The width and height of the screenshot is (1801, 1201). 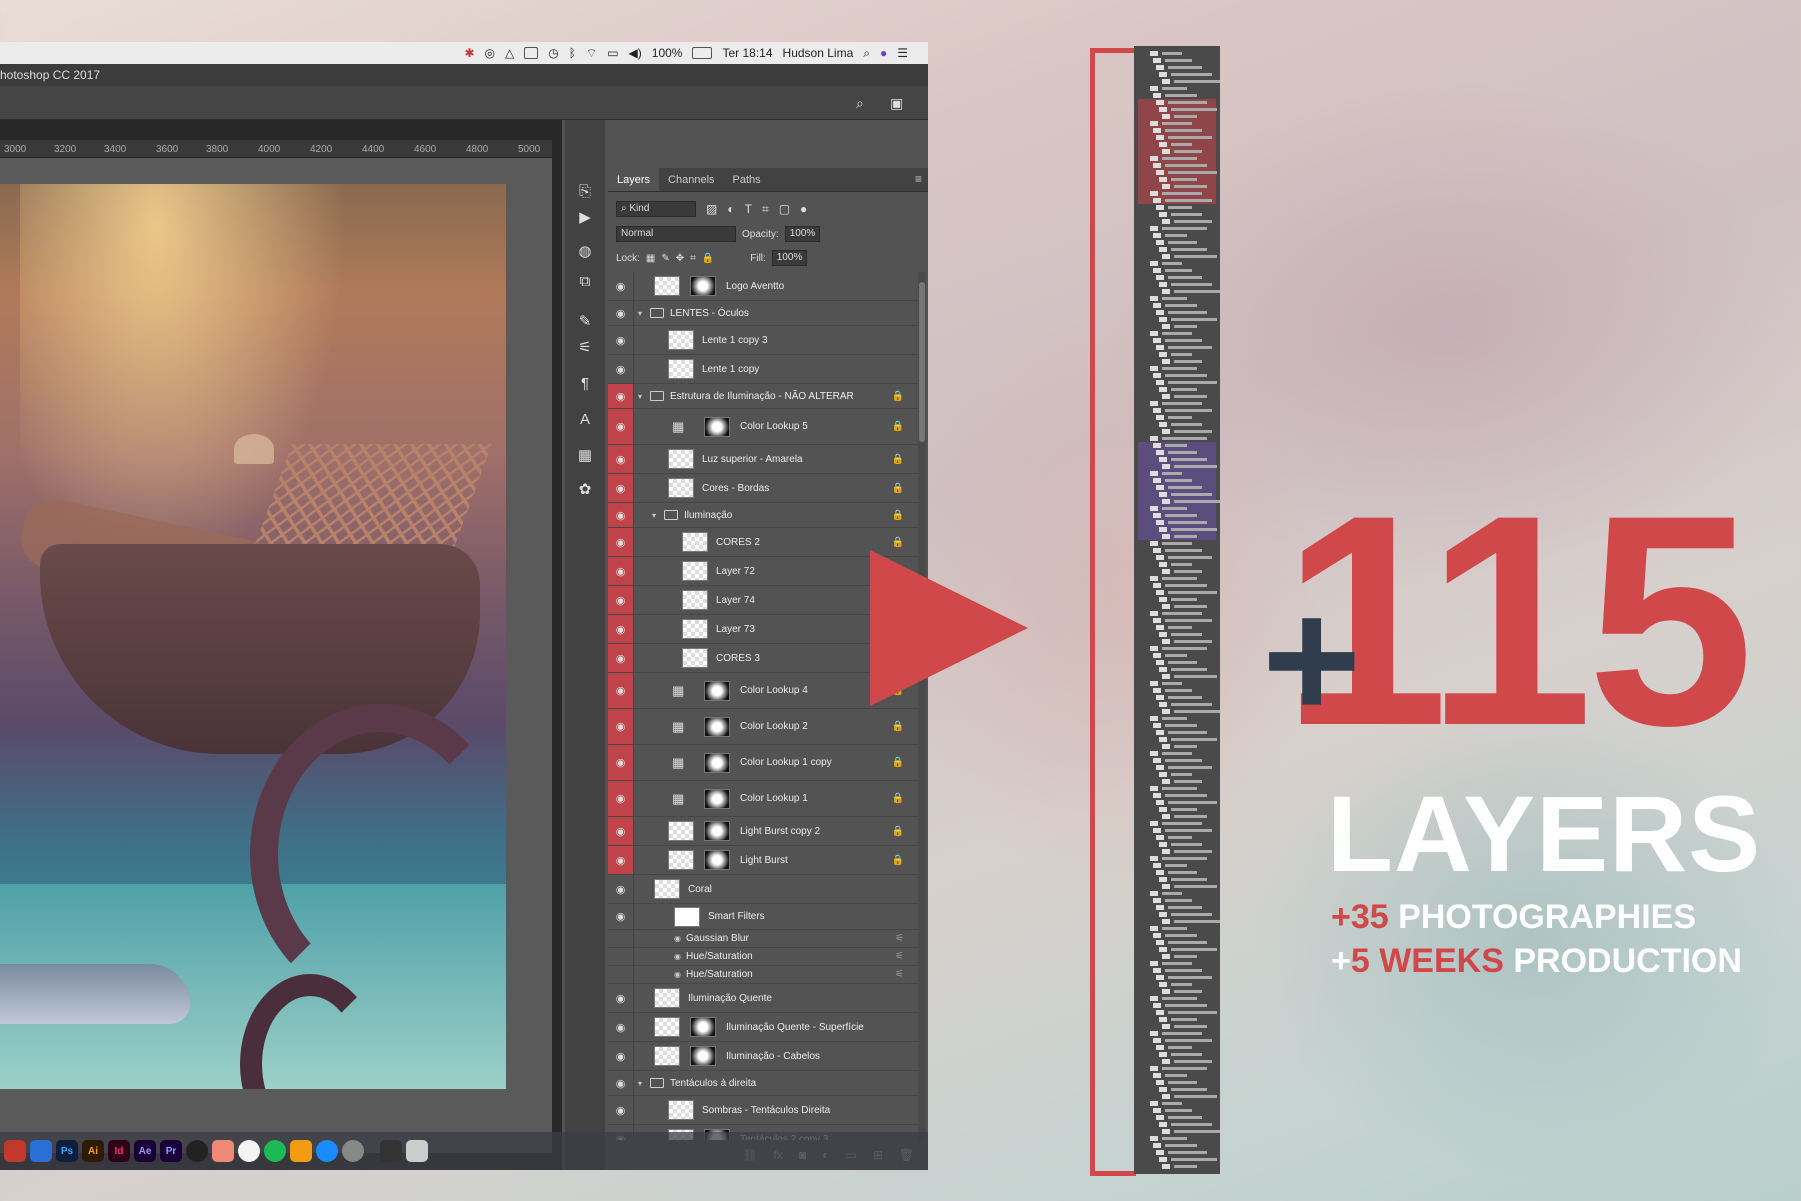 What do you see at coordinates (763, 939) in the screenshot?
I see `layer-row: ◉ ⚟ Gaussian Blur` at bounding box center [763, 939].